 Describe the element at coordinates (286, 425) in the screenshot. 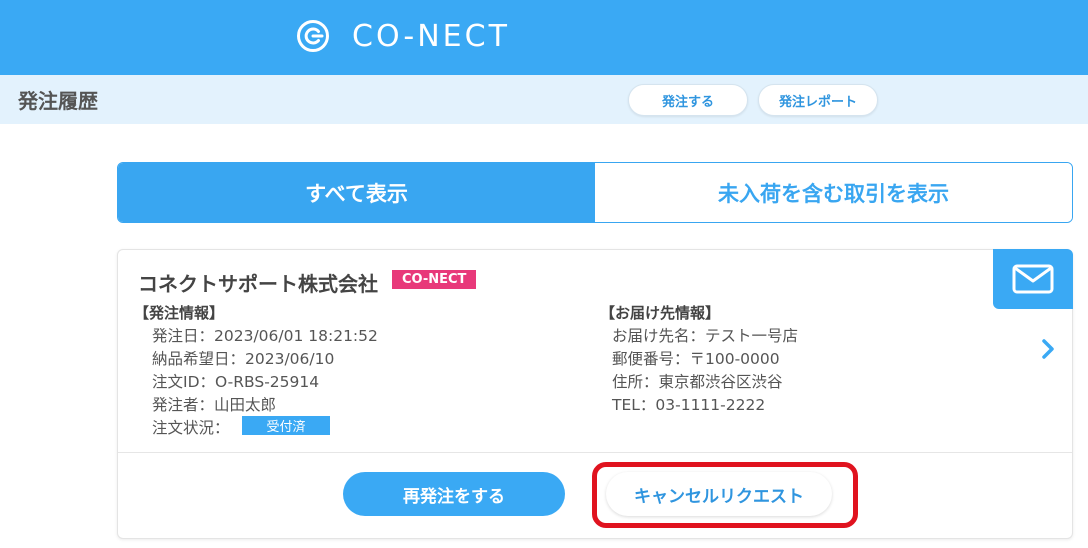

I see `status-badge: 受付済` at that location.